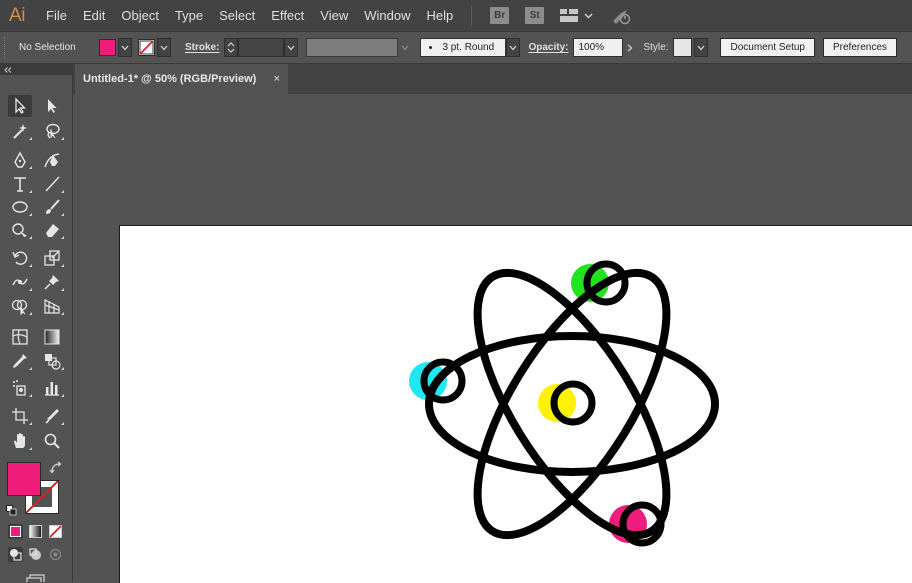 This screenshot has height=583, width=912. Describe the element at coordinates (17, 15) in the screenshot. I see `app-logo: Ai` at that location.